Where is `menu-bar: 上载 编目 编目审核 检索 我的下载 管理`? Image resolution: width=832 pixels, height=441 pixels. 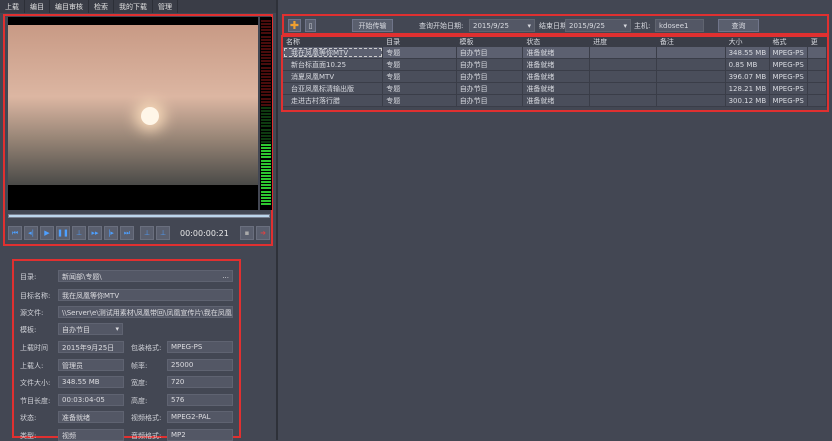 menu-bar: 上载 编目 编目审核 检索 我的下载 管理 is located at coordinates (138, 6).